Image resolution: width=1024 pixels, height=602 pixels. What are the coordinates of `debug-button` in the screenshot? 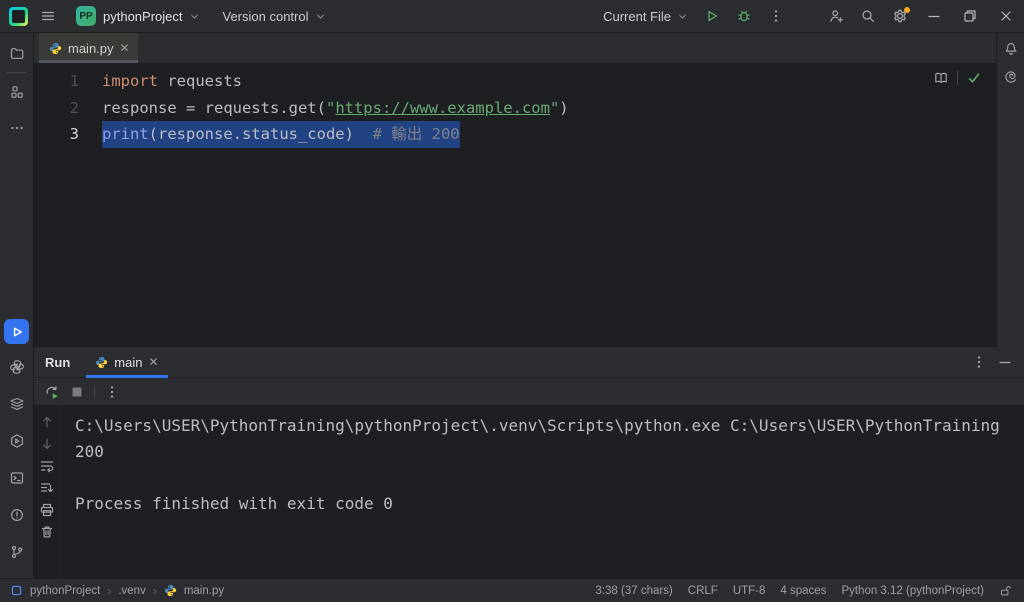 It's located at (744, 16).